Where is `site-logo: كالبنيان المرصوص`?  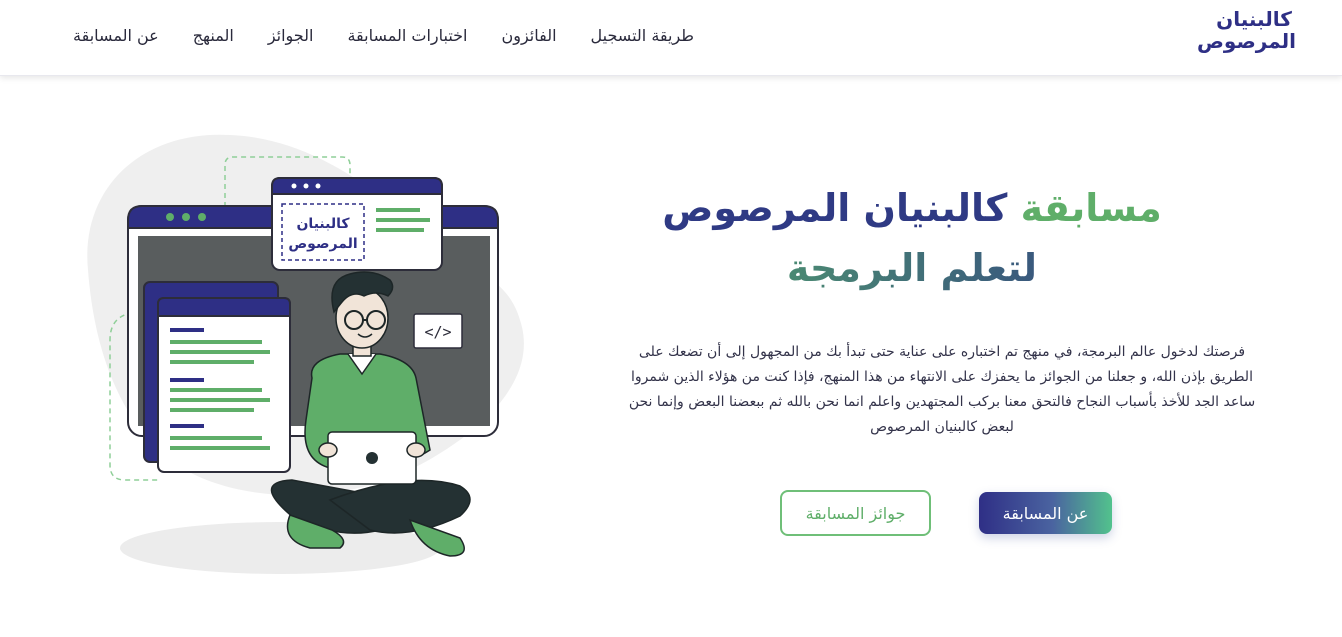
site-logo: كالبنيان المرصوص is located at coordinates (1246, 32).